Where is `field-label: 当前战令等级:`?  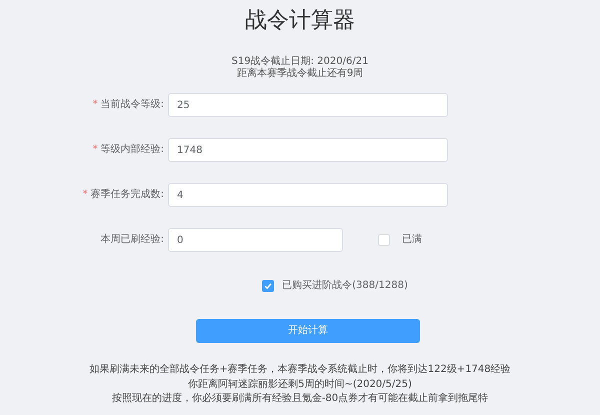 field-label: 当前战令等级: is located at coordinates (132, 104).